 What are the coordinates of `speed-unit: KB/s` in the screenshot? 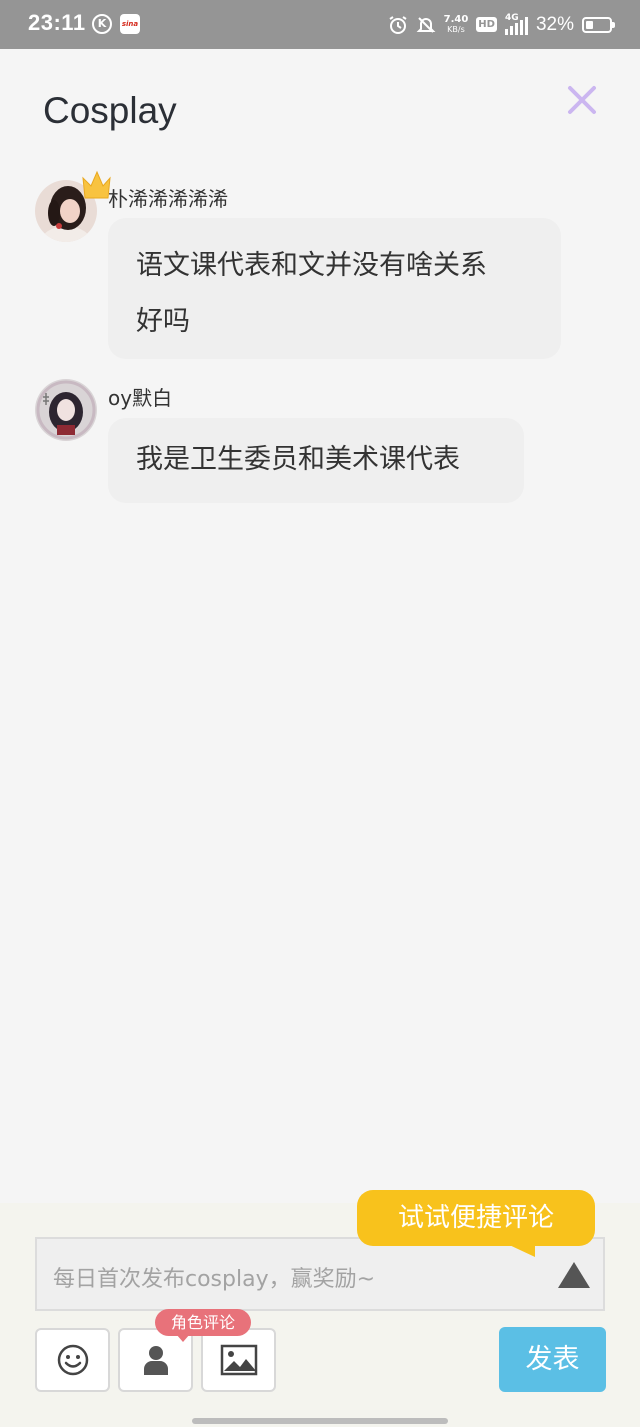 It's located at (456, 29).